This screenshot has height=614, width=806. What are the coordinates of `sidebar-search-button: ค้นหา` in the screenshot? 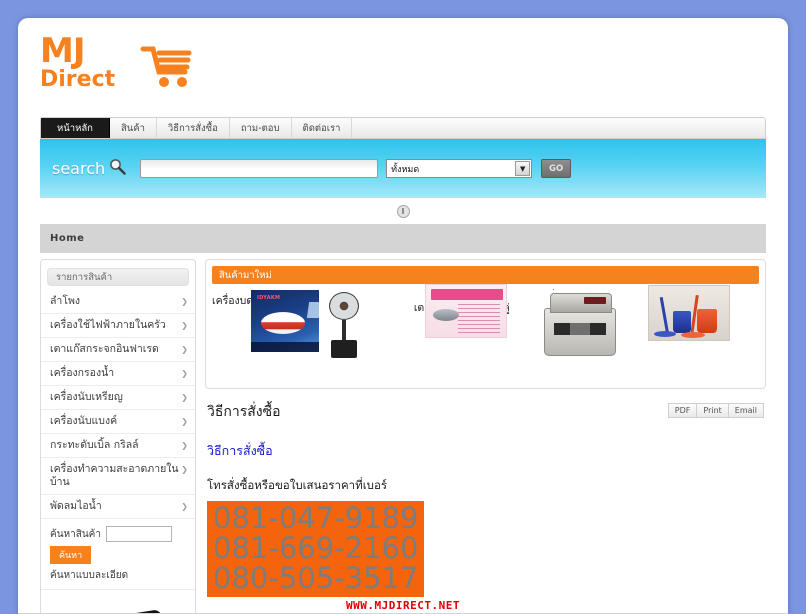 It's located at (71, 555).